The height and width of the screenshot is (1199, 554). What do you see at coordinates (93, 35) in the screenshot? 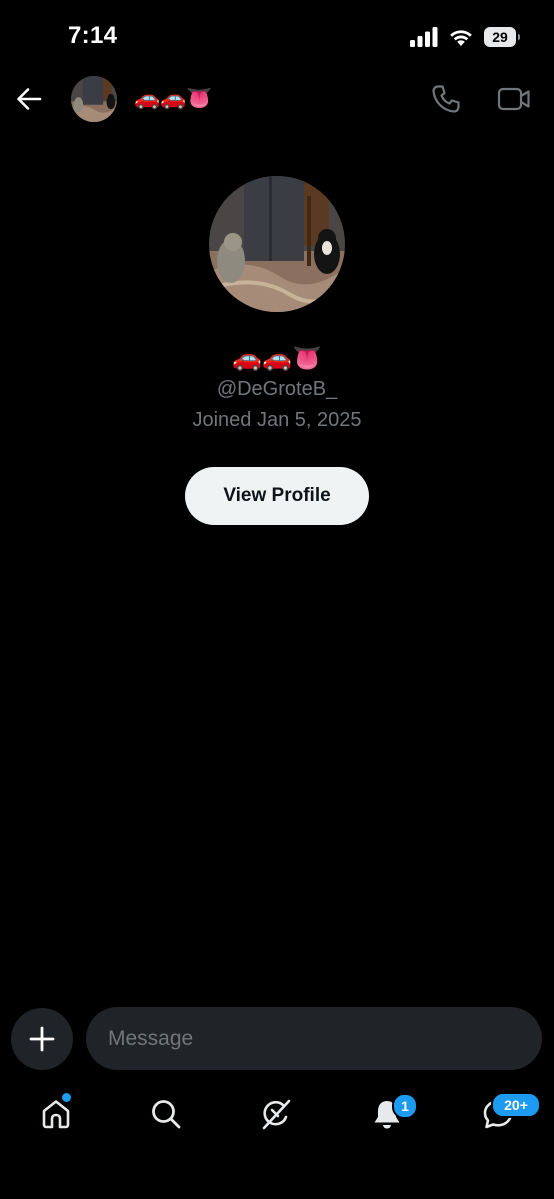
I see `status-time: 7:14` at bounding box center [93, 35].